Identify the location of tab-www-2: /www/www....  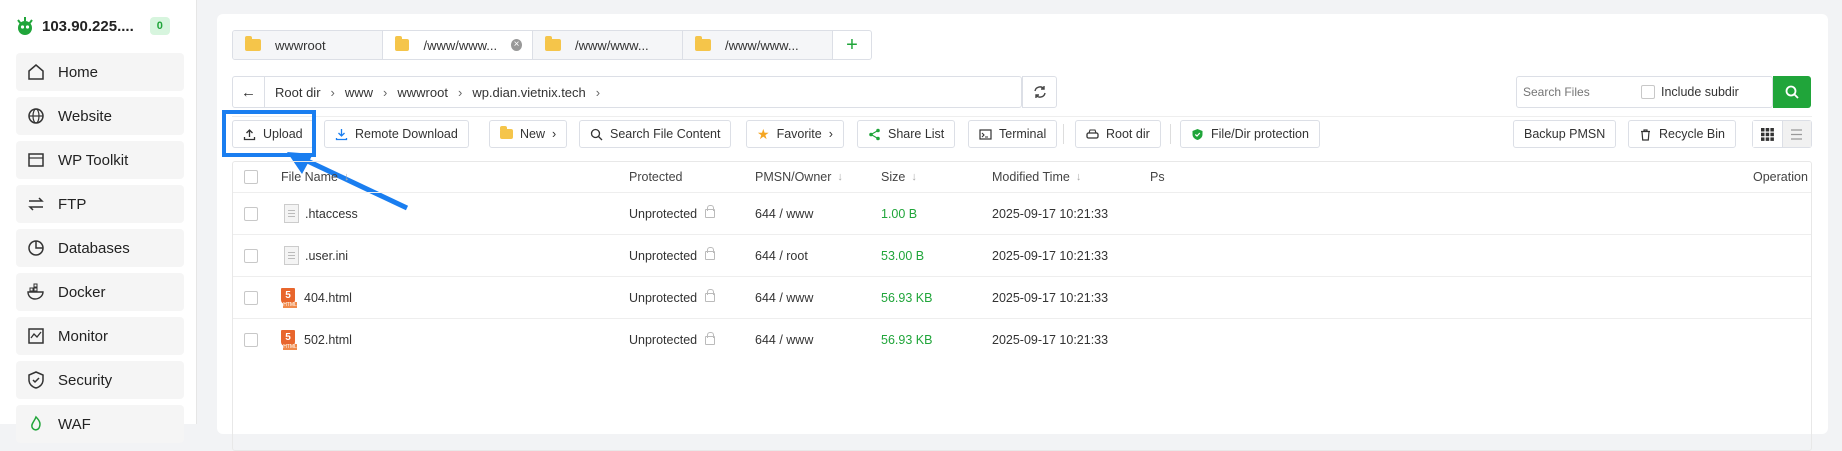
(608, 45).